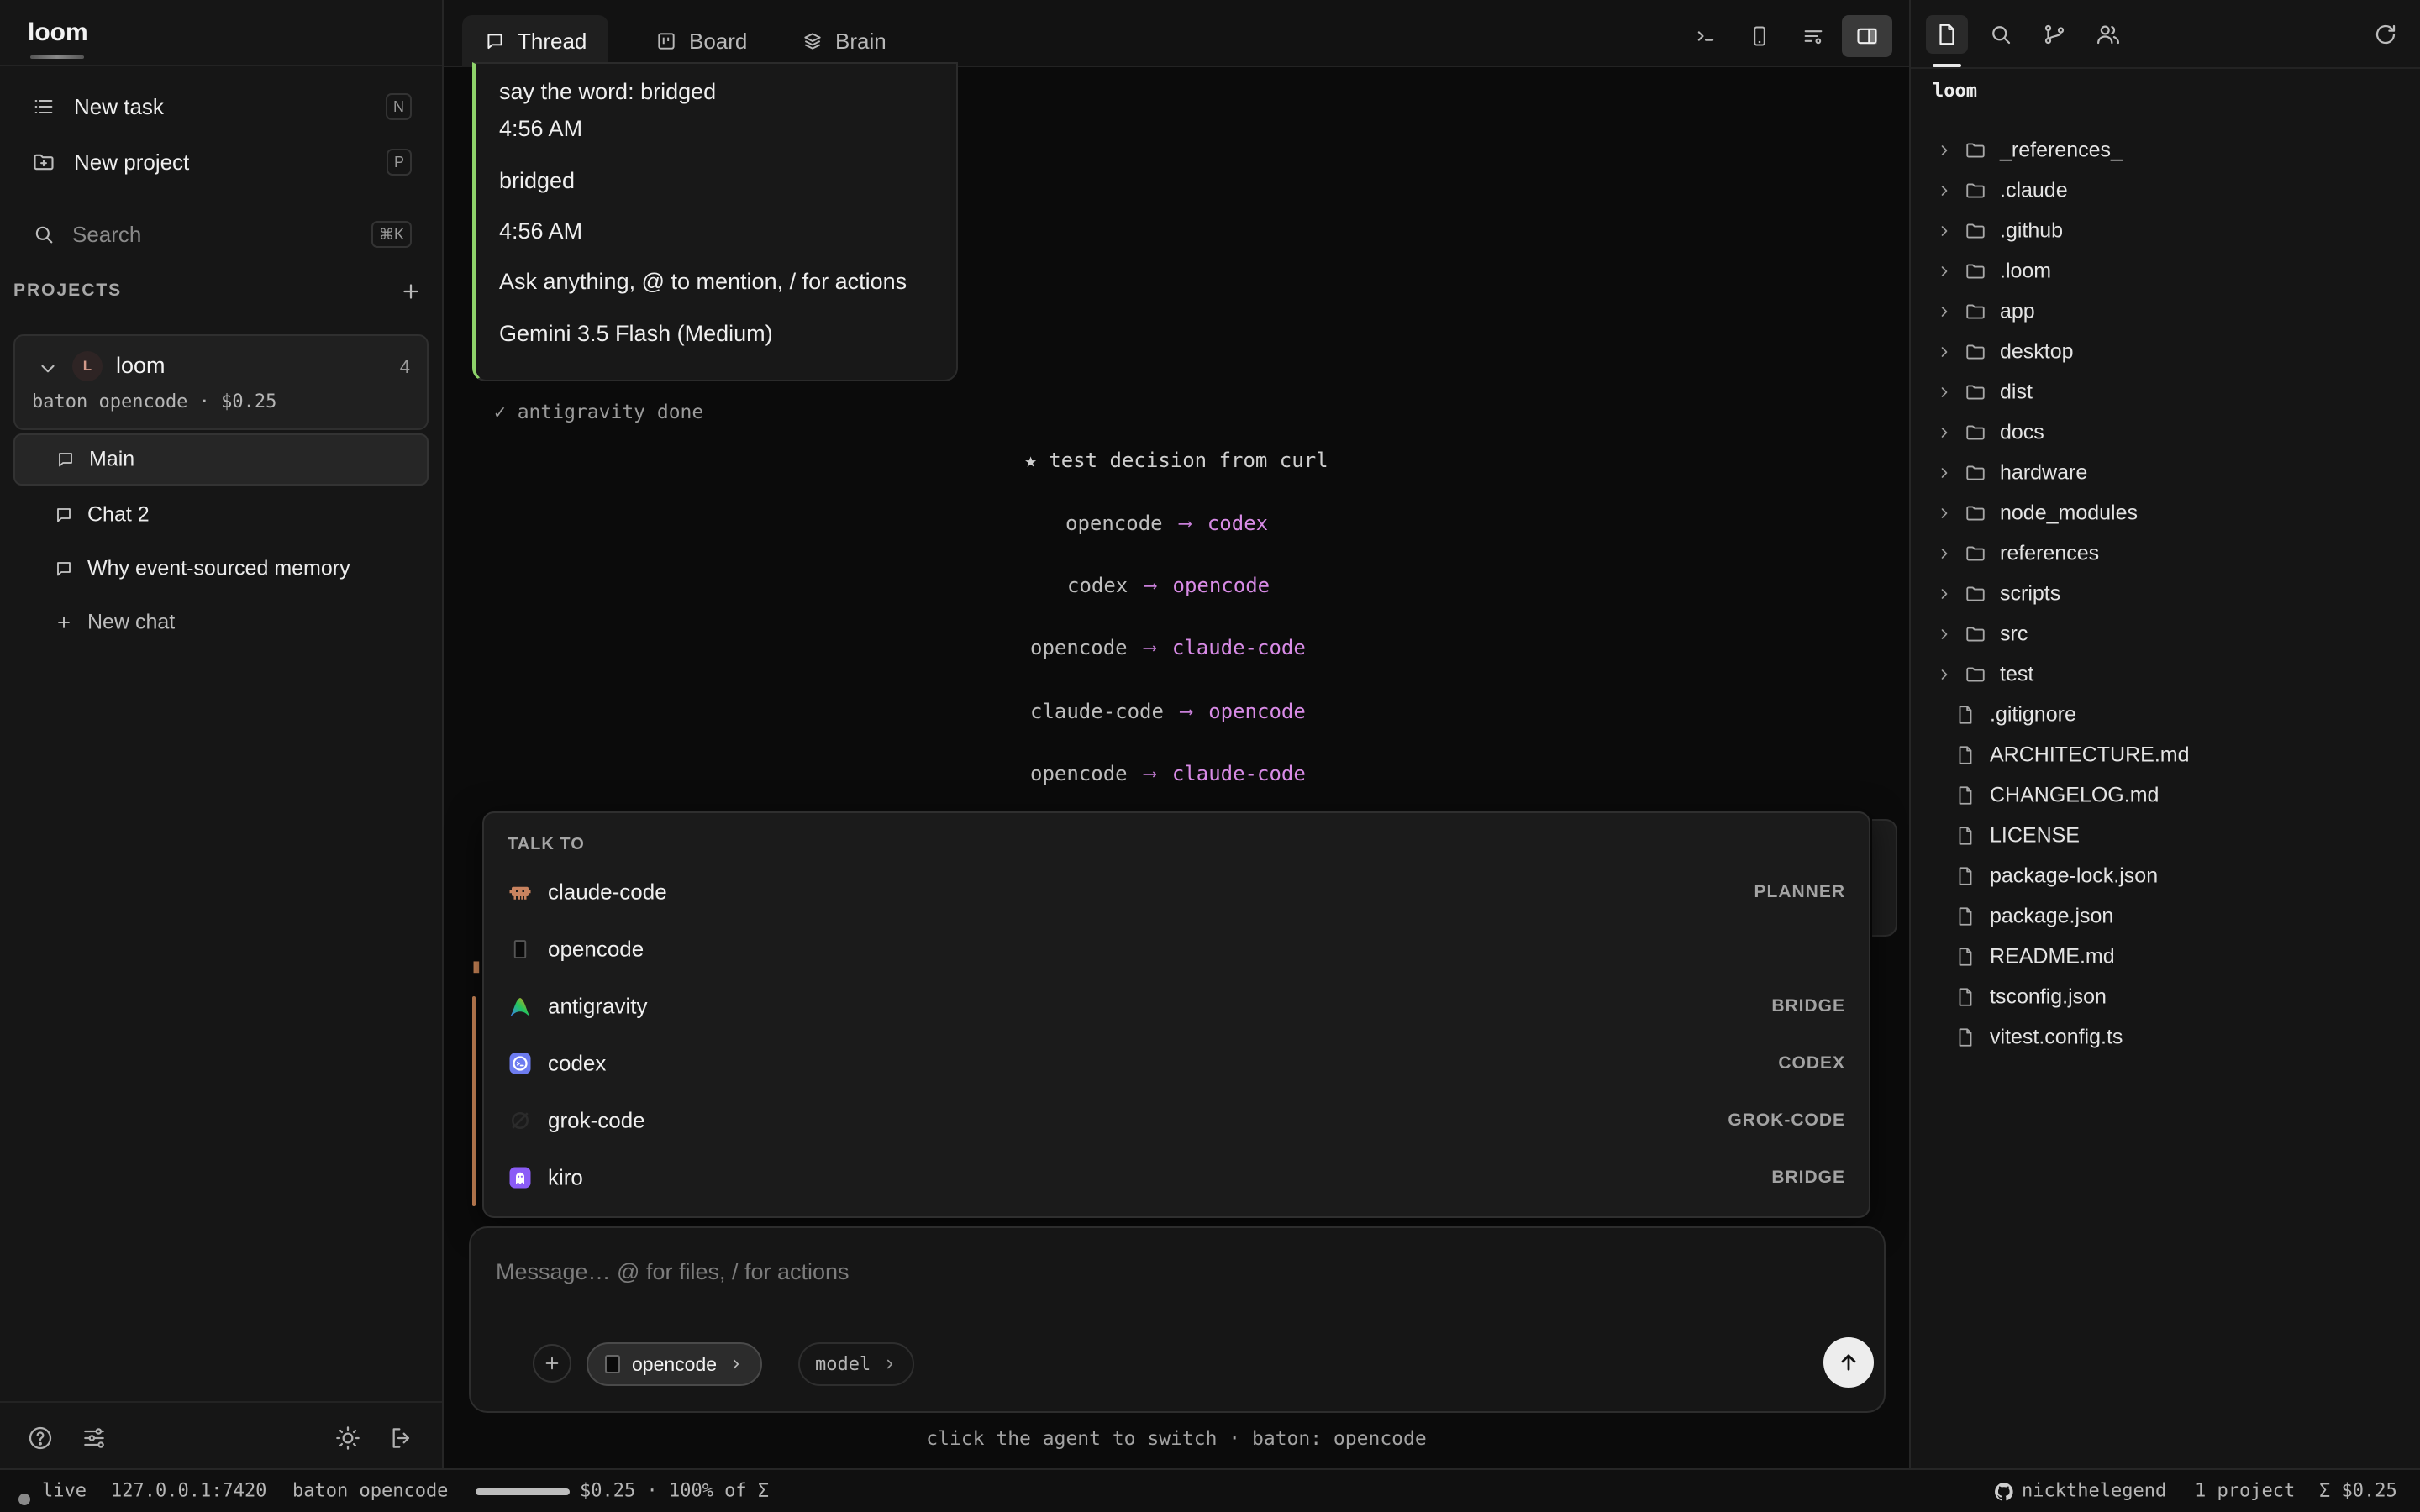 The height and width of the screenshot is (1512, 2420). What do you see at coordinates (2165, 231) in the screenshot?
I see `folder-item: .github` at bounding box center [2165, 231].